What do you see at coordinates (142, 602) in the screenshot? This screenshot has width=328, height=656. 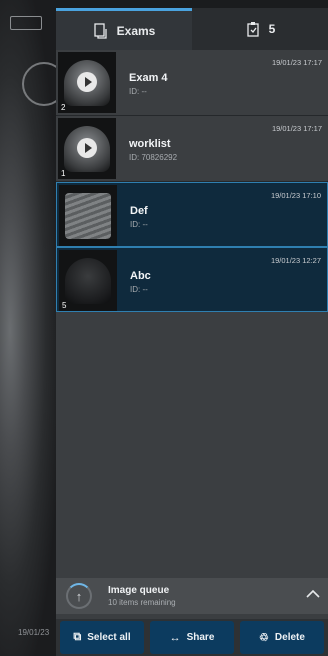 I see `queue-remaining: 10 items remaining` at bounding box center [142, 602].